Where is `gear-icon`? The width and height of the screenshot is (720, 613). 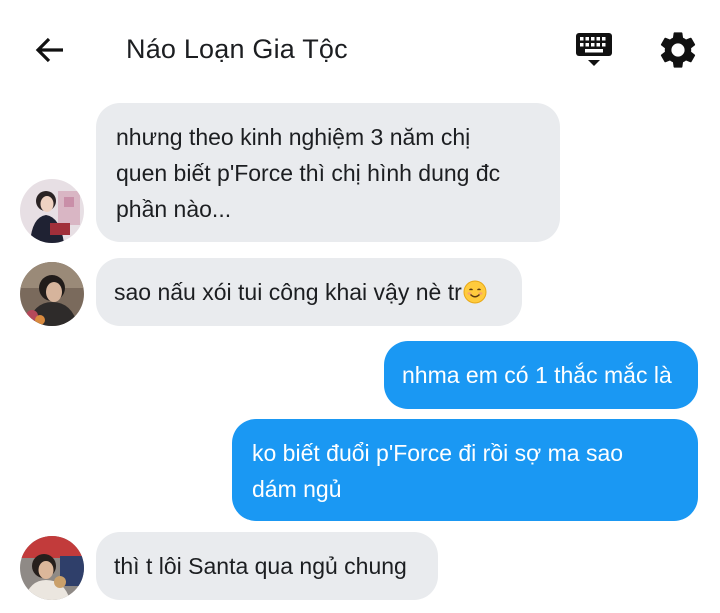
gear-icon is located at coordinates (678, 50).